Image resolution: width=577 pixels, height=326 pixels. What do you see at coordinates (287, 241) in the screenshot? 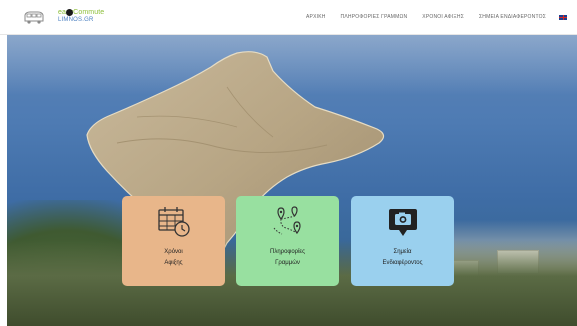
I see `route-info-card: Πληροφορίες Γραμμών` at bounding box center [287, 241].